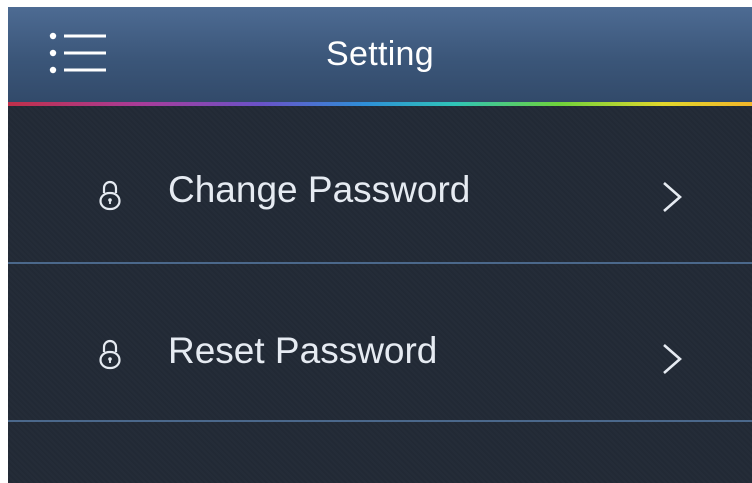 The width and height of the screenshot is (752, 483). What do you see at coordinates (303, 350) in the screenshot?
I see `reset-password-label: Reset Password` at bounding box center [303, 350].